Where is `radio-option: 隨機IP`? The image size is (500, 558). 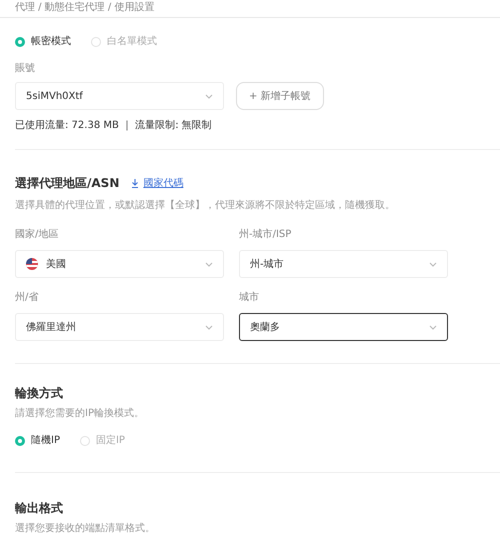
radio-option: 隨機IP is located at coordinates (37, 440).